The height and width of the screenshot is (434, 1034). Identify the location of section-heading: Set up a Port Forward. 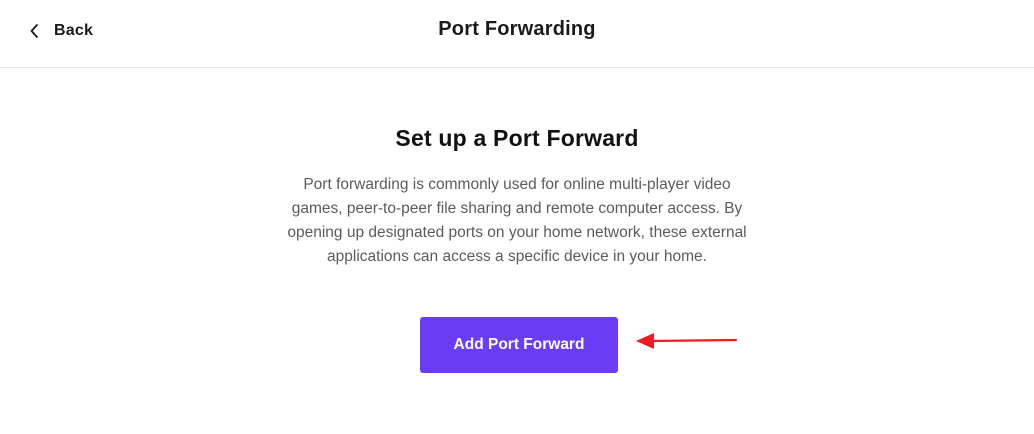
(517, 138).